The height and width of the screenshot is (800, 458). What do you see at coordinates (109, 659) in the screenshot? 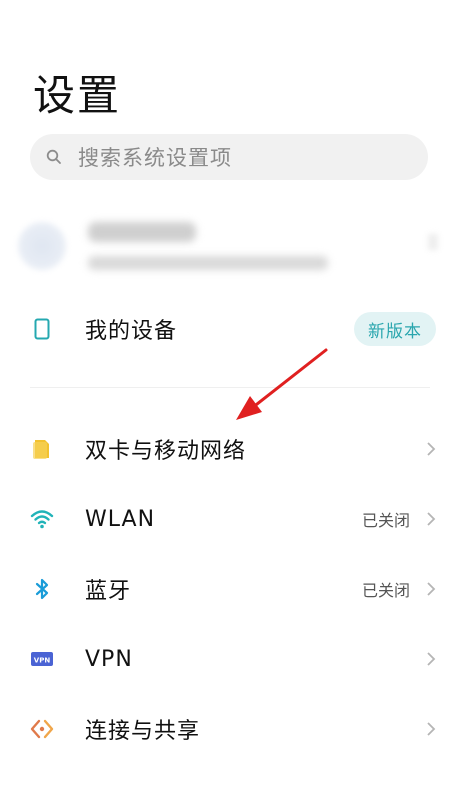
I see `item-label: VPN` at bounding box center [109, 659].